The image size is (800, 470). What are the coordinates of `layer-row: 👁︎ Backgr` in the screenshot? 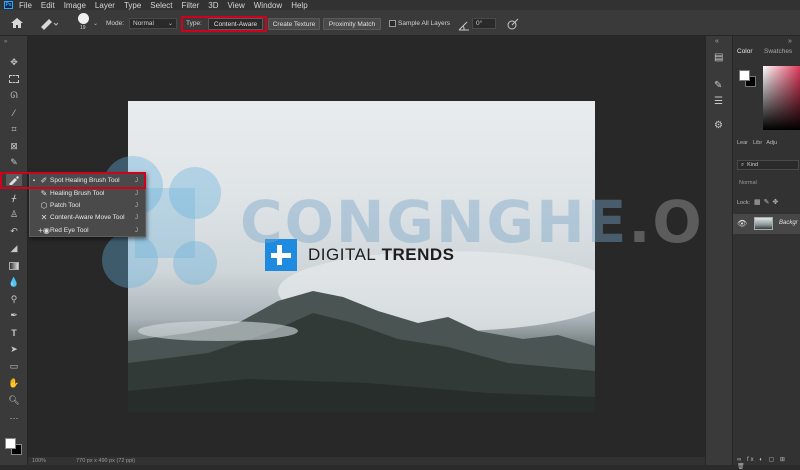 It's located at (766, 224).